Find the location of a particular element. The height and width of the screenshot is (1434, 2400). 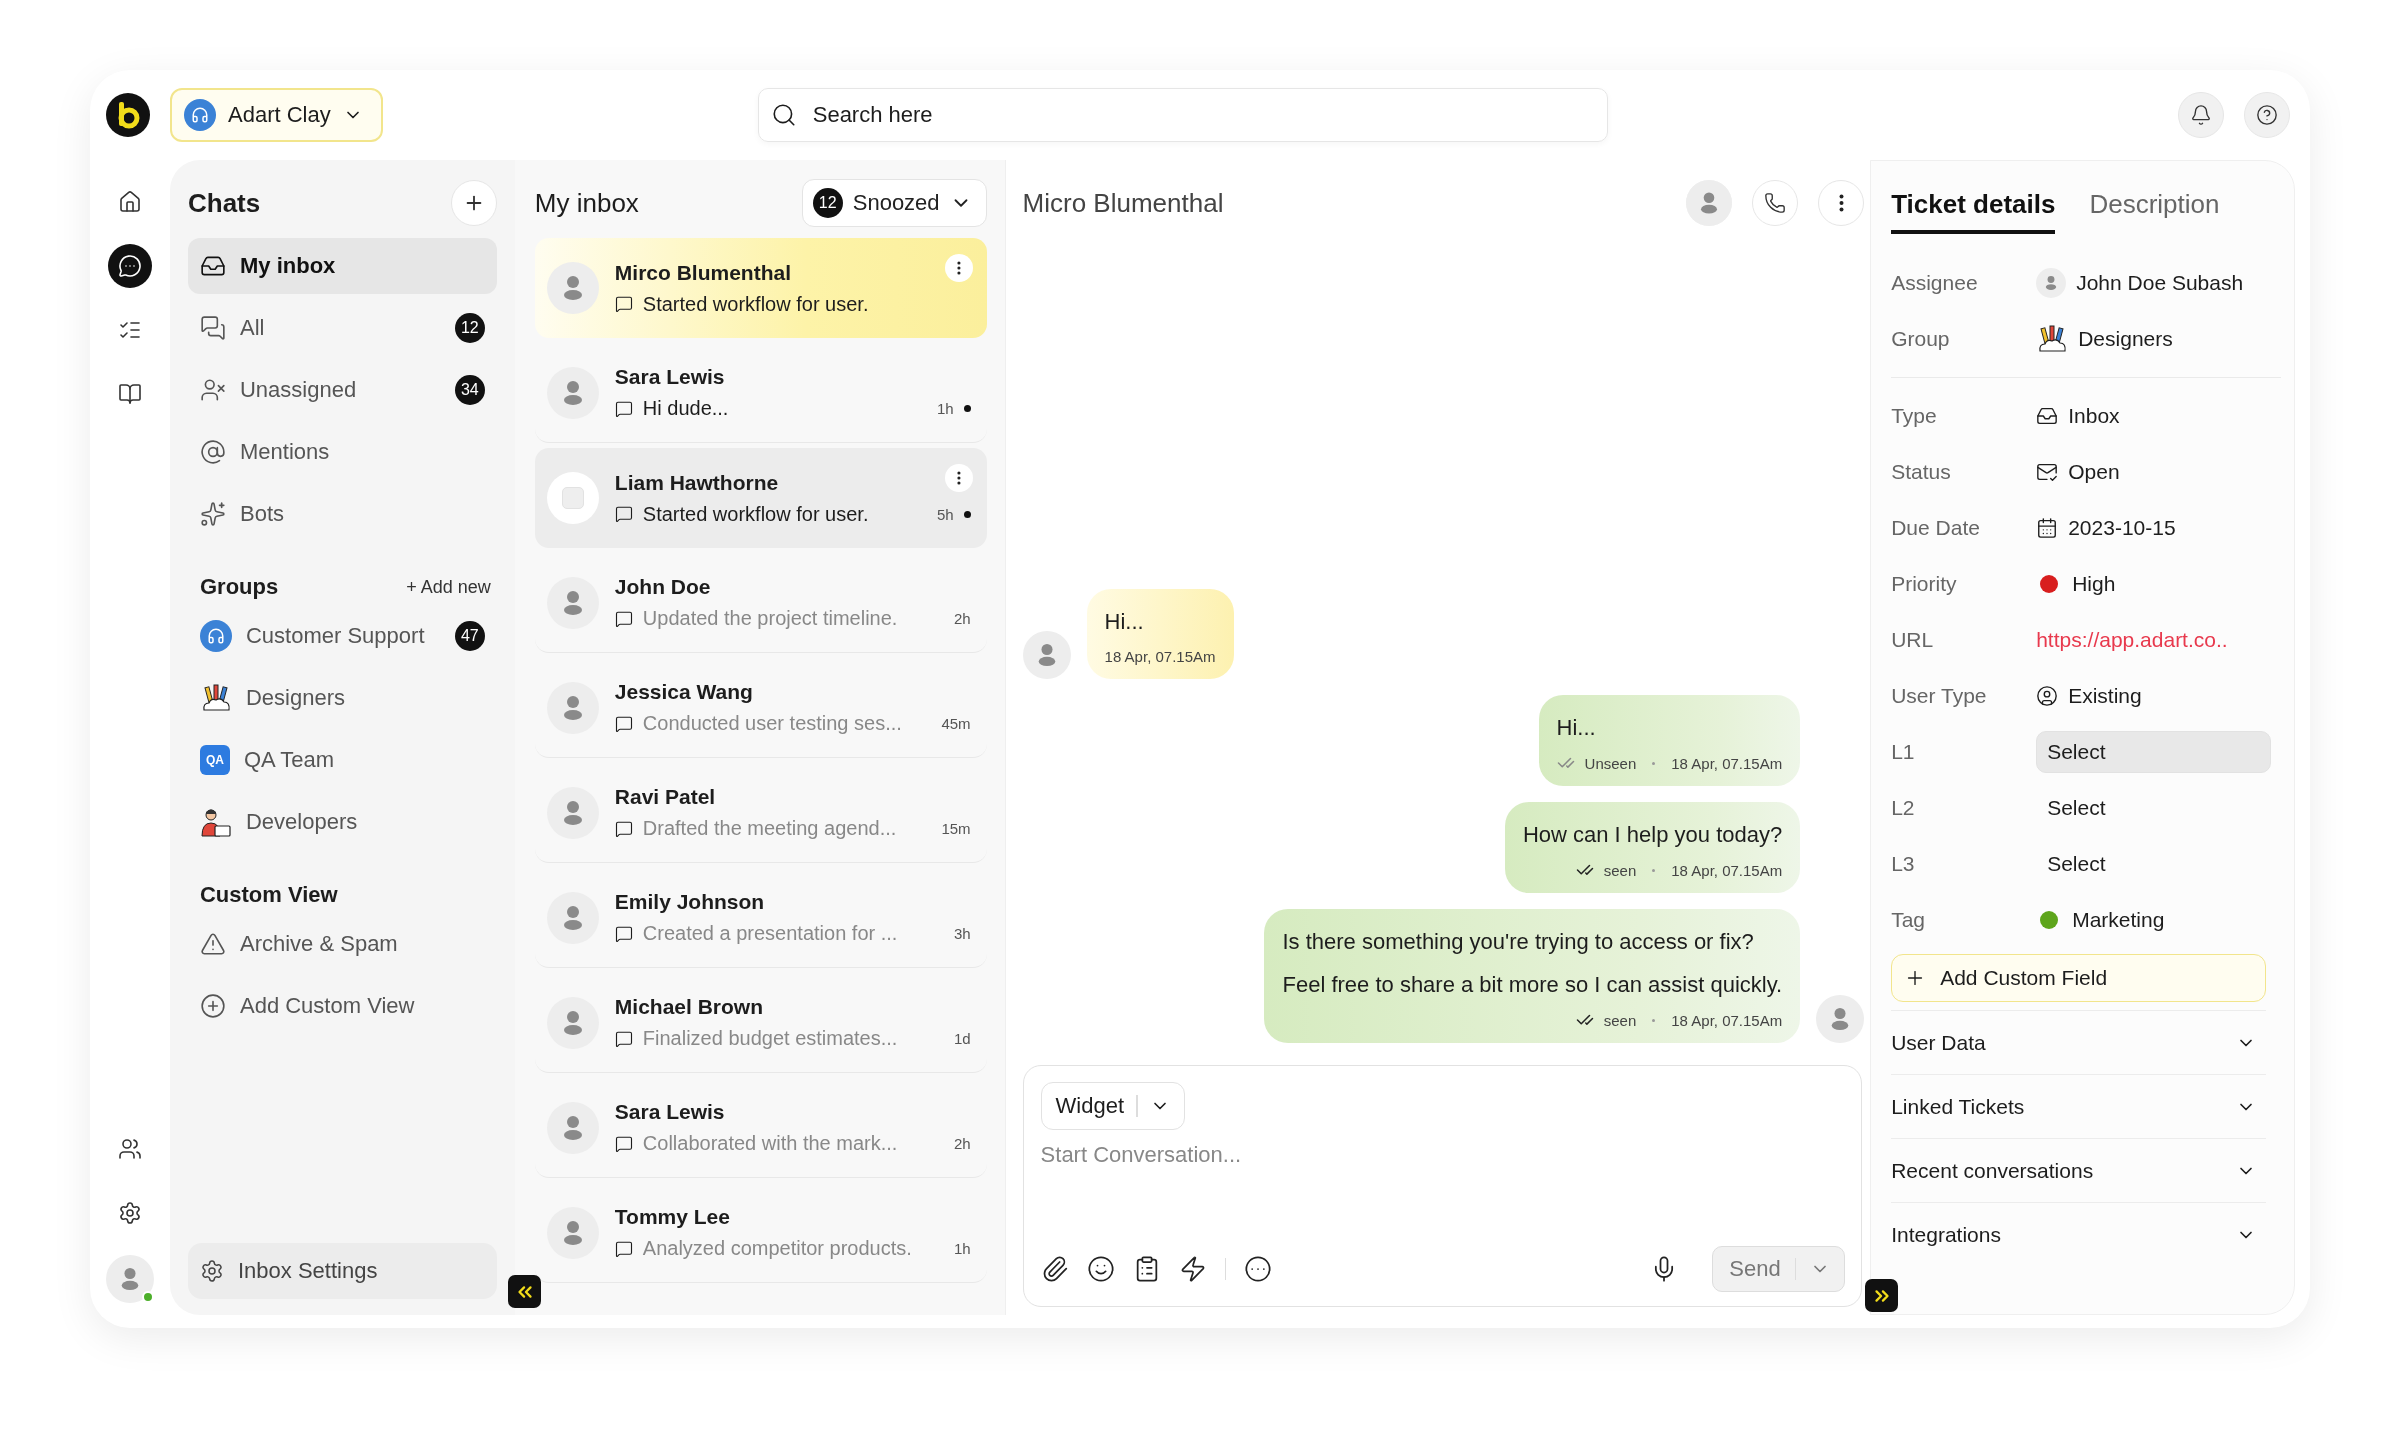

group-item: QA QA Team is located at coordinates (342, 760).